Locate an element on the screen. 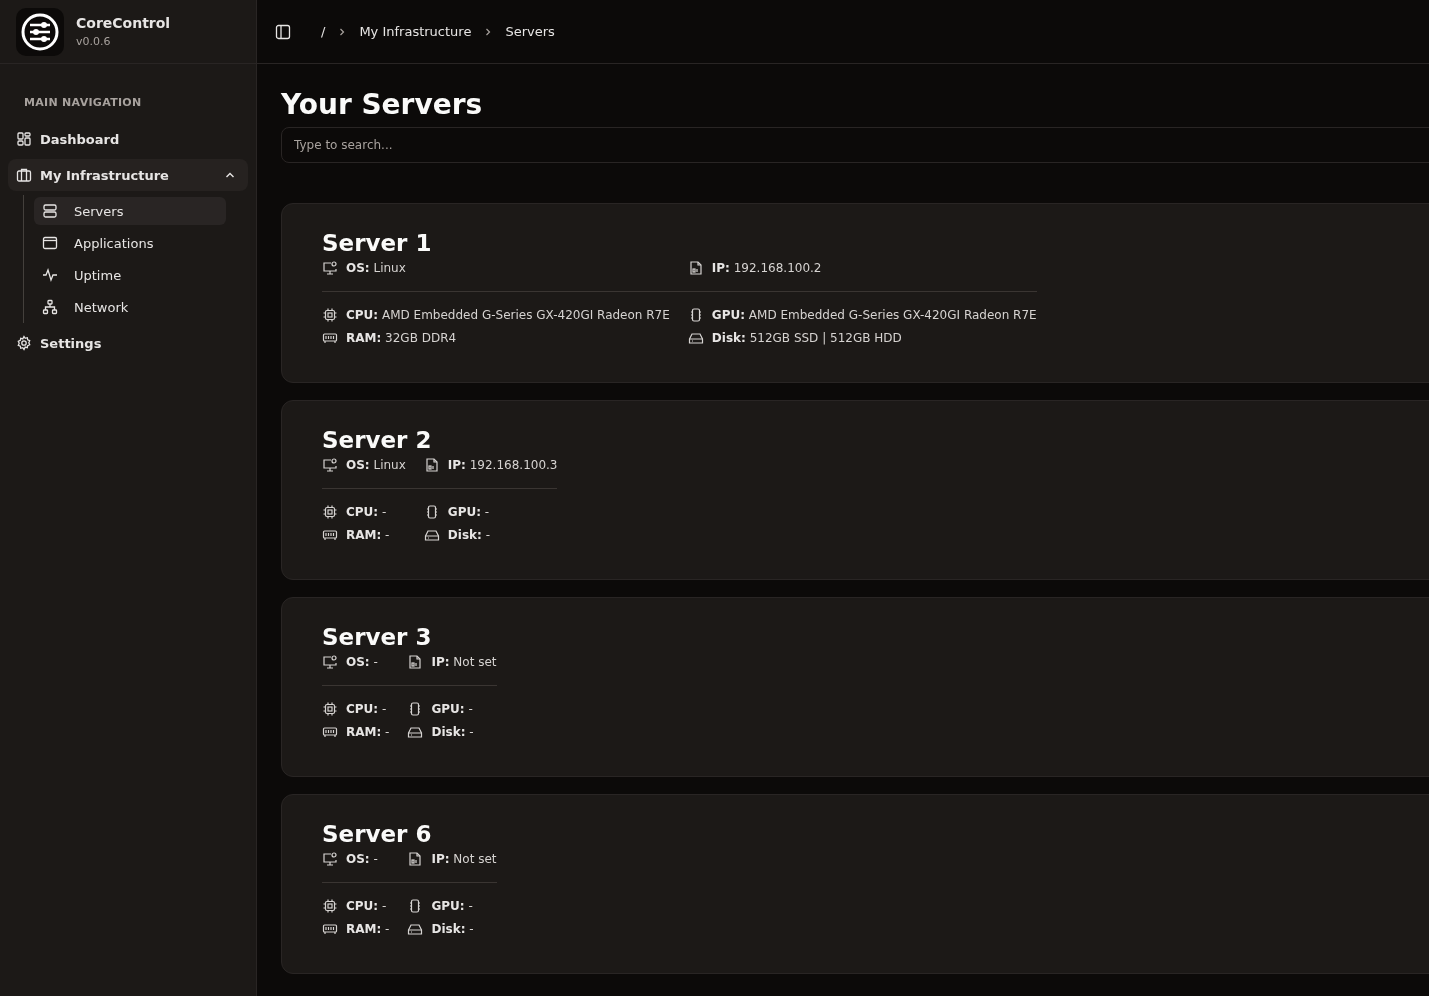 This screenshot has width=1429, height=996. logo-icon is located at coordinates (40, 31).